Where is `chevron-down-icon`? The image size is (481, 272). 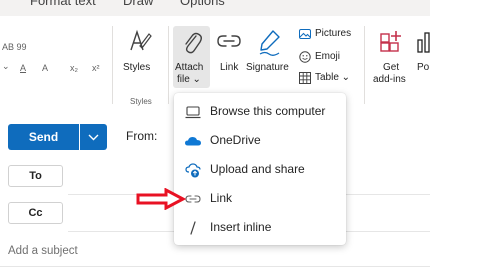
chevron-down-icon is located at coordinates (93, 137).